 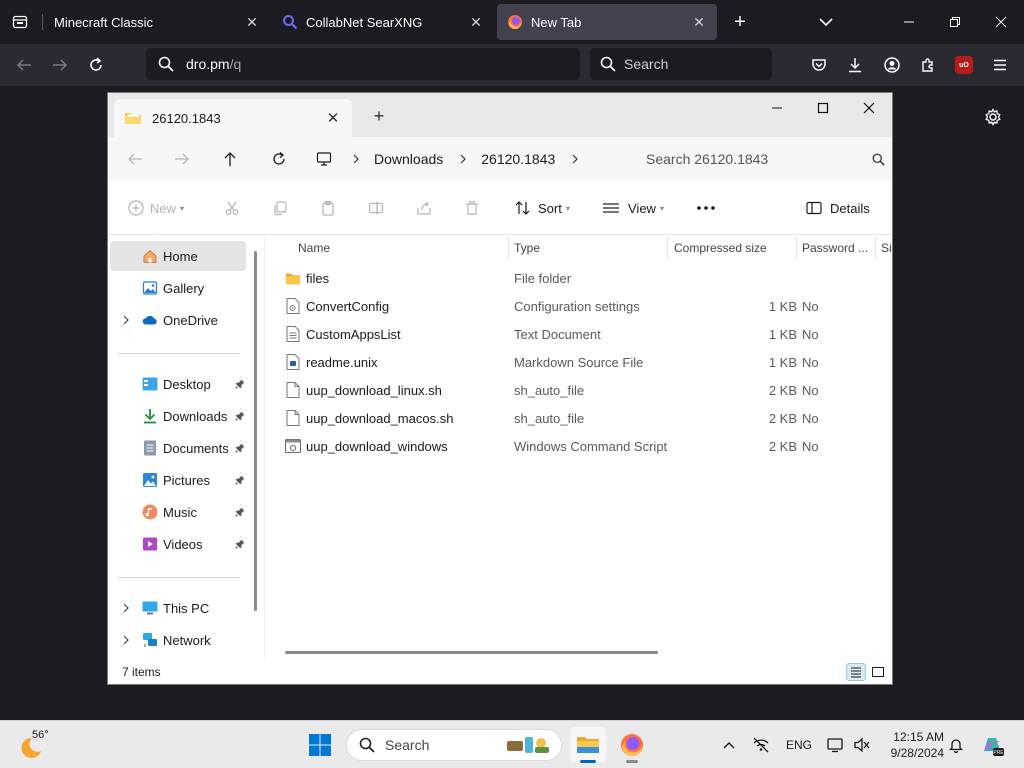 What do you see at coordinates (694, 64) in the screenshot?
I see `search-input` at bounding box center [694, 64].